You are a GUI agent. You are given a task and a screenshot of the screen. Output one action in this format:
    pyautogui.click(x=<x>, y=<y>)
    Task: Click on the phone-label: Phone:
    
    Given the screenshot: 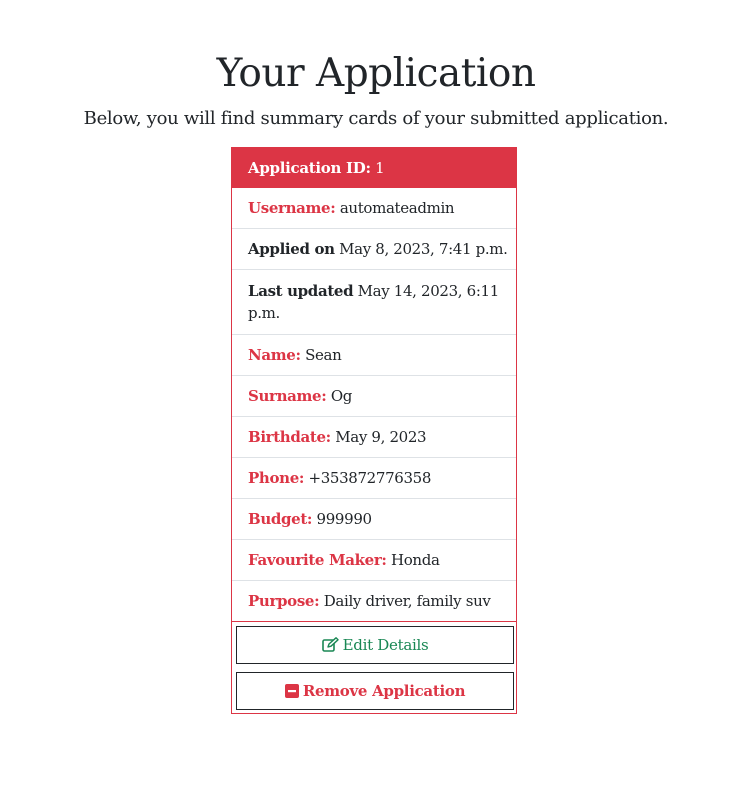 What is the action you would take?
    pyautogui.click(x=276, y=478)
    